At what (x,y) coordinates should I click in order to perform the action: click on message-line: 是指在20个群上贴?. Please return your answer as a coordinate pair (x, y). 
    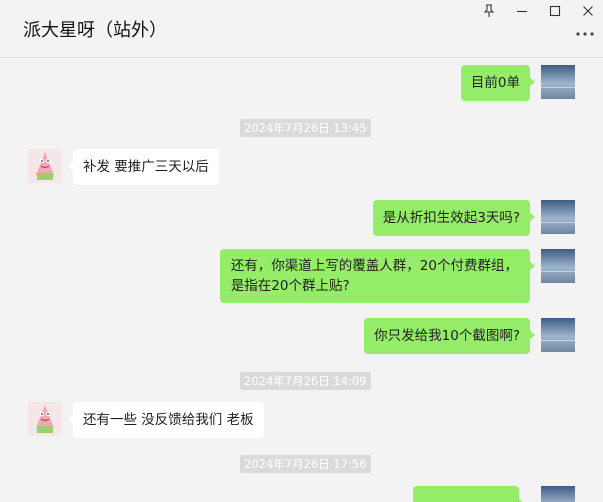
    Looking at the image, I should click on (290, 286).